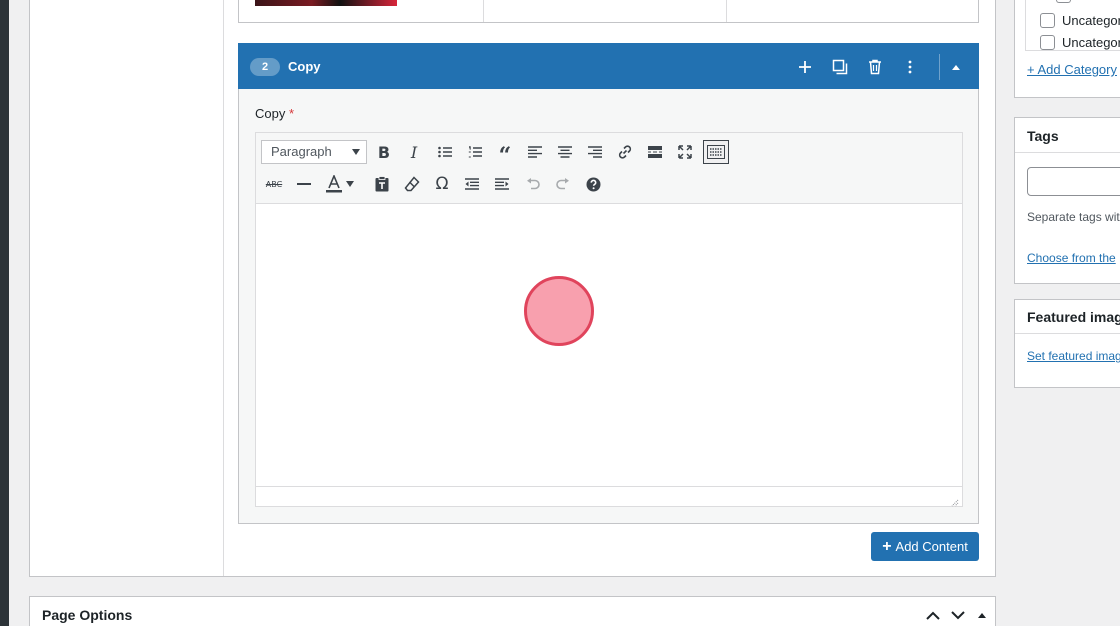 This screenshot has height=626, width=1120. Describe the element at coordinates (655, 152) in the screenshot. I see `read-more-icon` at that location.